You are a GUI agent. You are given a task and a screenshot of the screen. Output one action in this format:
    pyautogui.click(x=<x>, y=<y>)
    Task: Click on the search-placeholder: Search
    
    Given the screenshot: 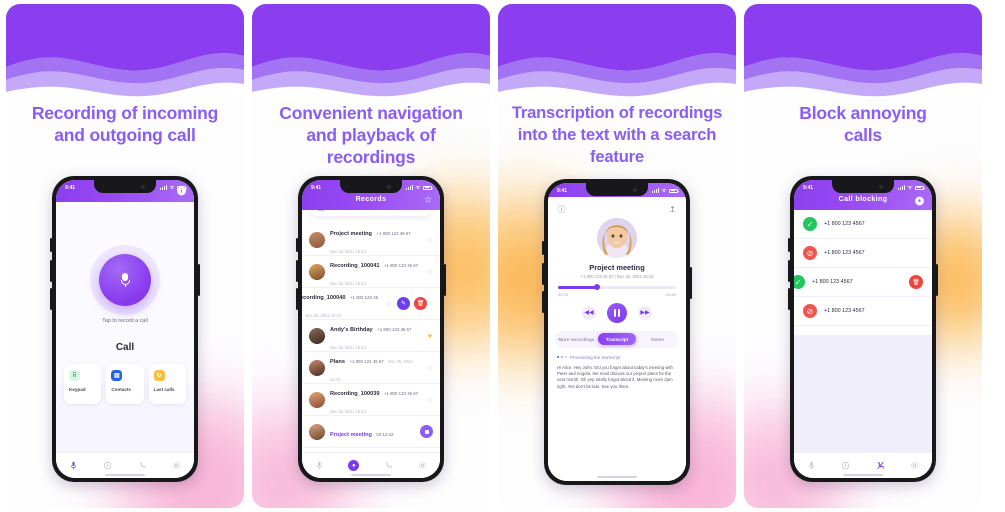 What is the action you would take?
    pyautogui.click(x=335, y=210)
    